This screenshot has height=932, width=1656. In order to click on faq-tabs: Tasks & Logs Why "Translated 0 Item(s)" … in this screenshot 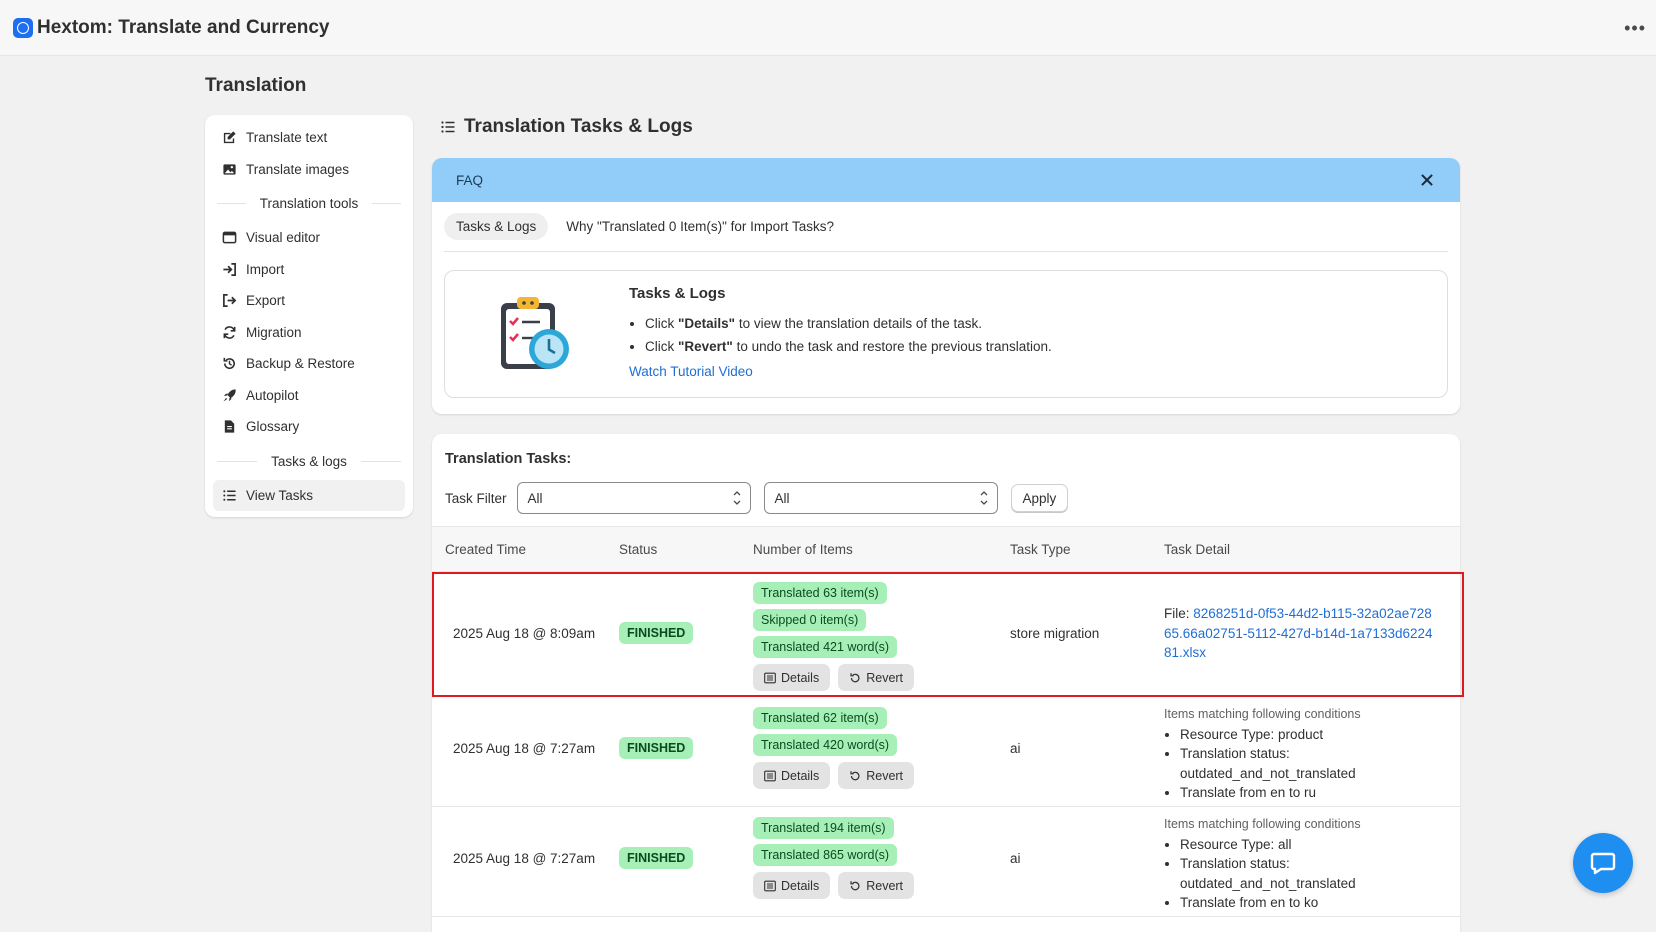, I will do `click(946, 227)`.